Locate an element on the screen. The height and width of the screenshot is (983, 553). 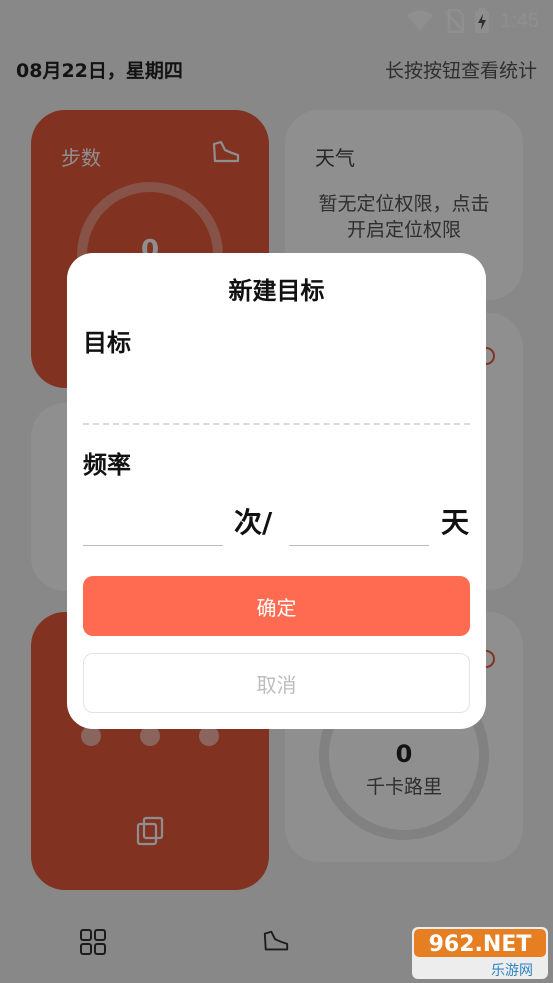
cancel-button-label: 取消 is located at coordinates (276, 684).